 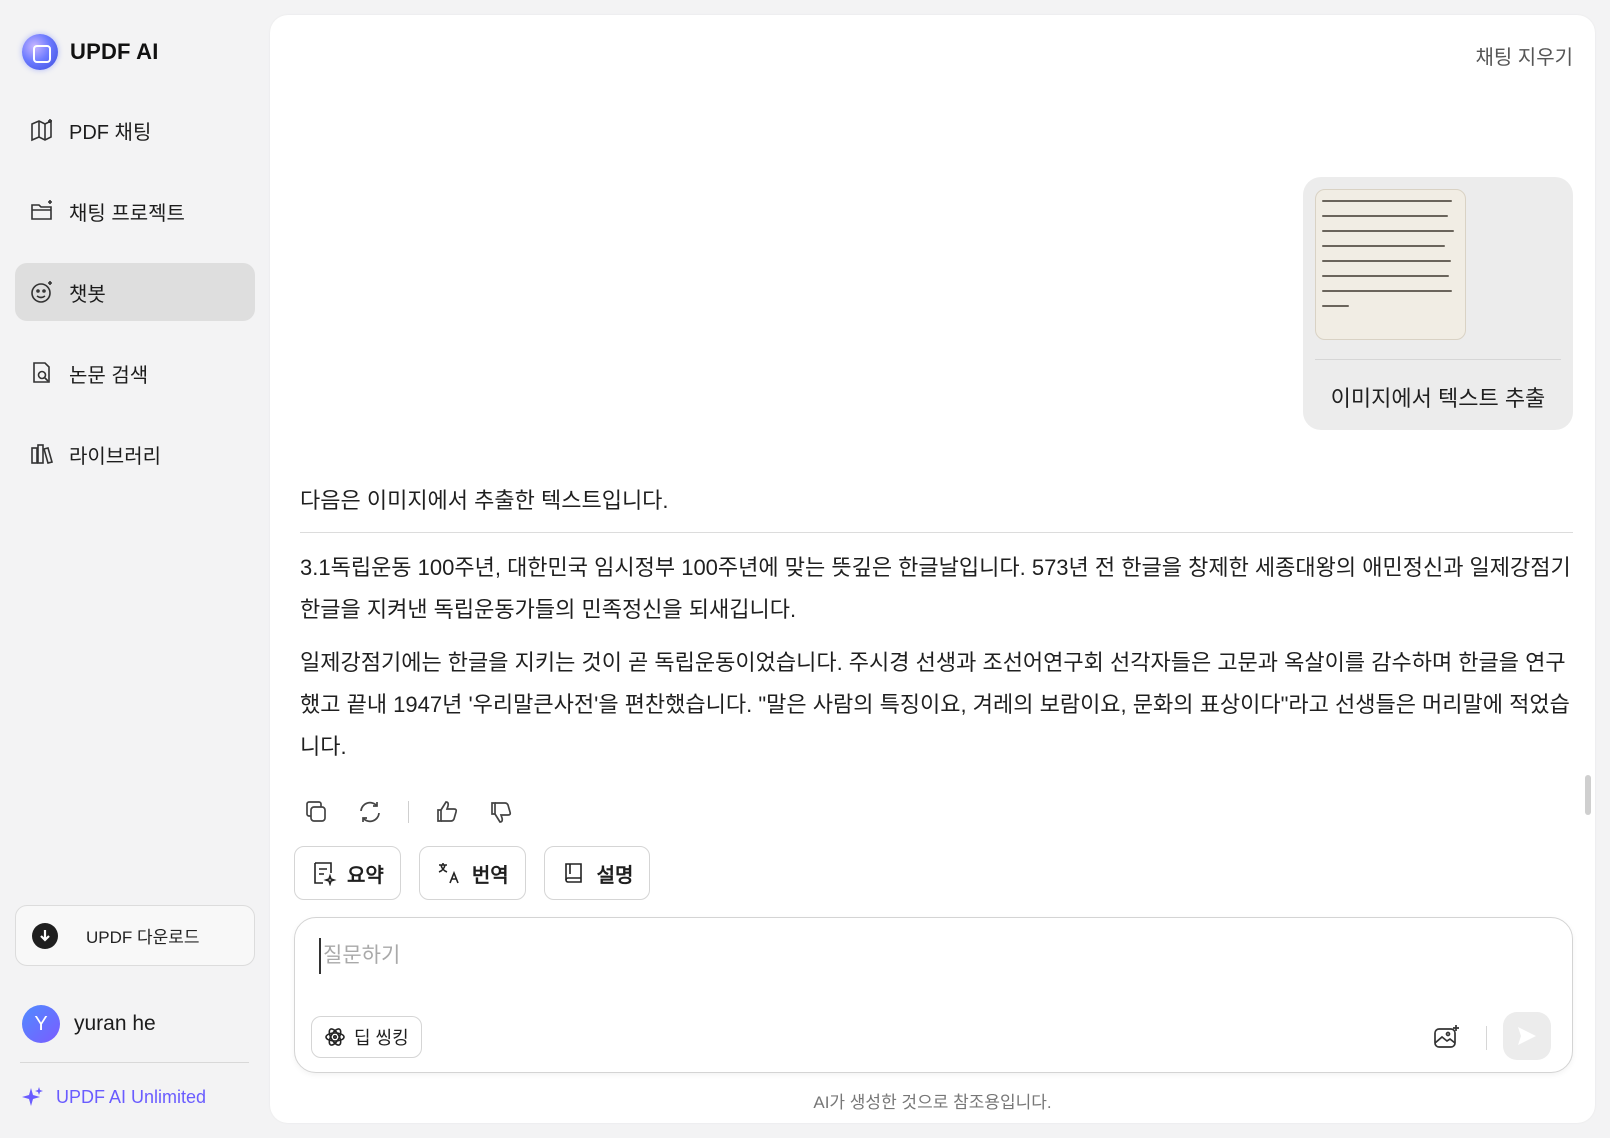 I want to click on send-icon, so click(x=1527, y=1036).